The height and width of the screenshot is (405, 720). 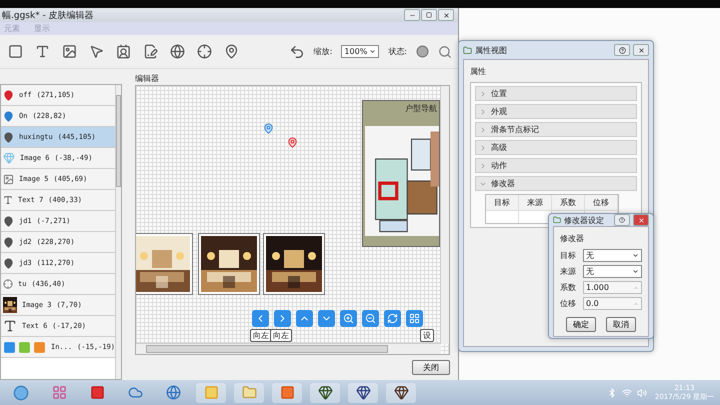 What do you see at coordinates (572, 239) in the screenshot?
I see `group-title: 修改器` at bounding box center [572, 239].